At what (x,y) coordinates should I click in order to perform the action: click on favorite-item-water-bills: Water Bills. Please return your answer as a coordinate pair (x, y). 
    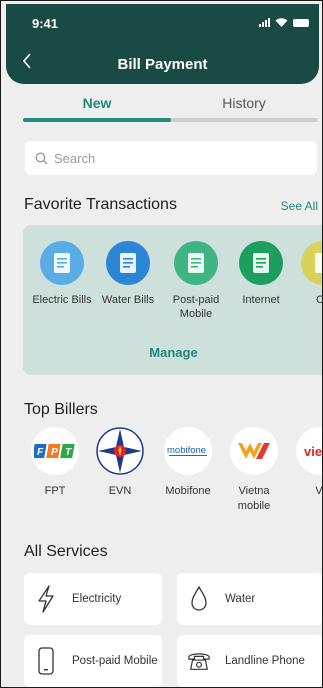
    Looking at the image, I should click on (128, 274).